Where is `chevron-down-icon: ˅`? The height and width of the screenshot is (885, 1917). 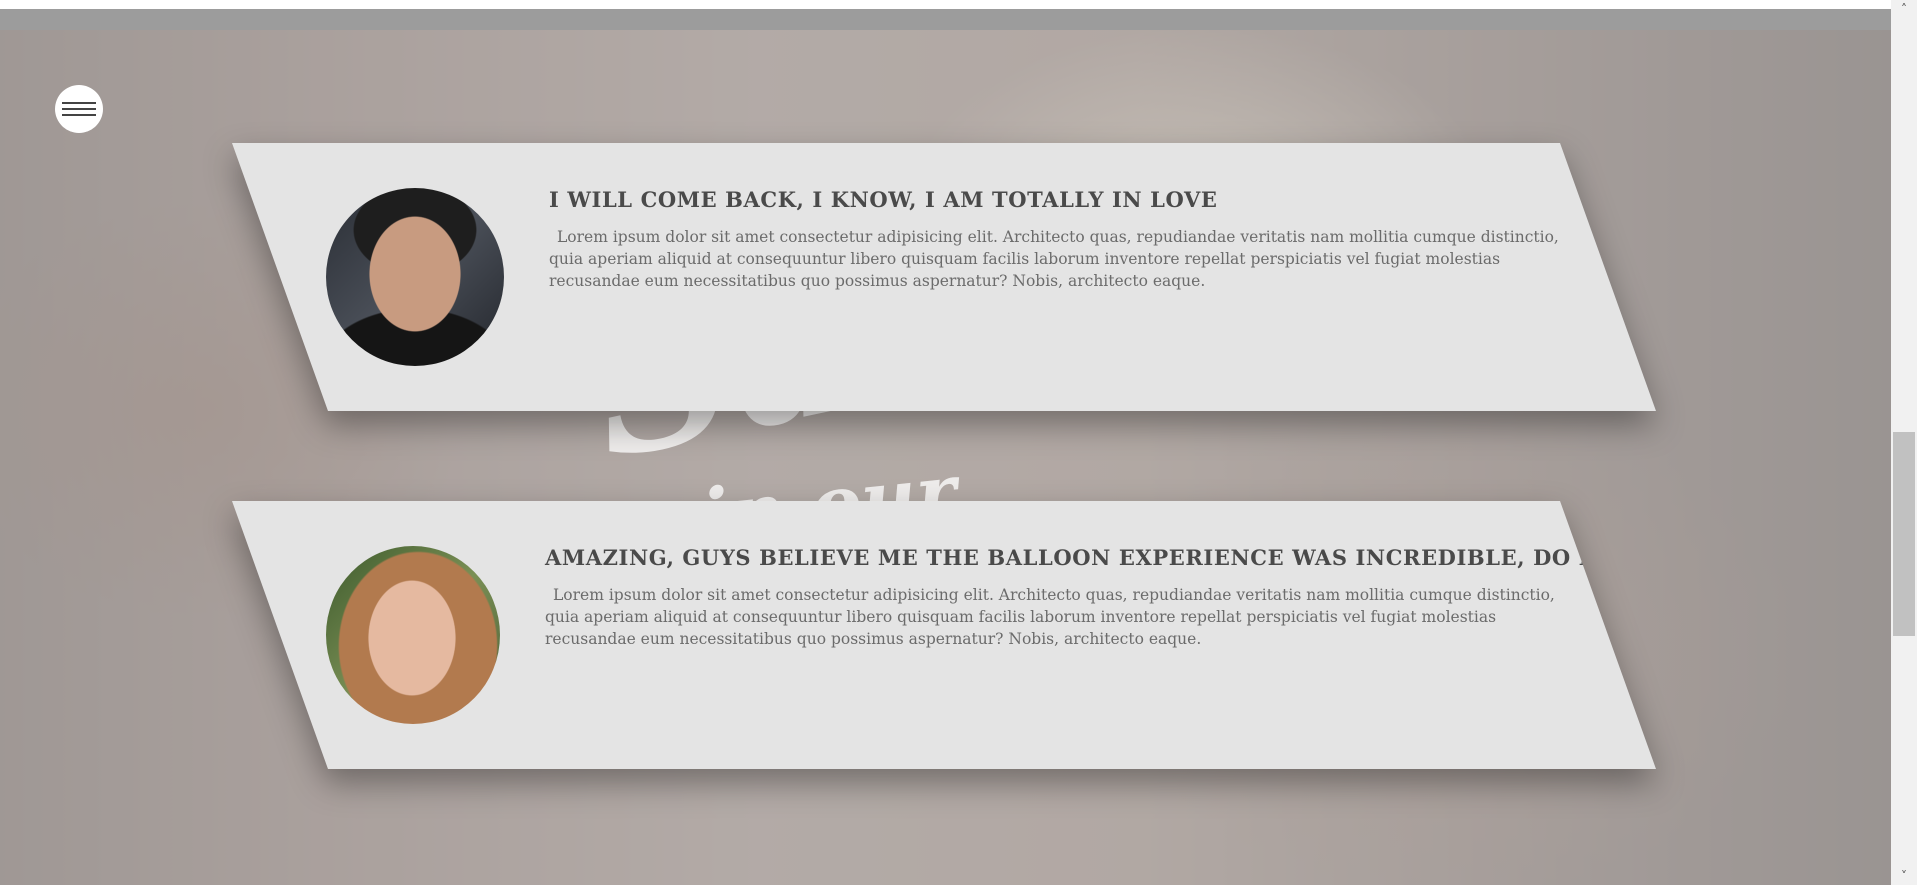
chevron-down-icon: ˅ is located at coordinates (1904, 876).